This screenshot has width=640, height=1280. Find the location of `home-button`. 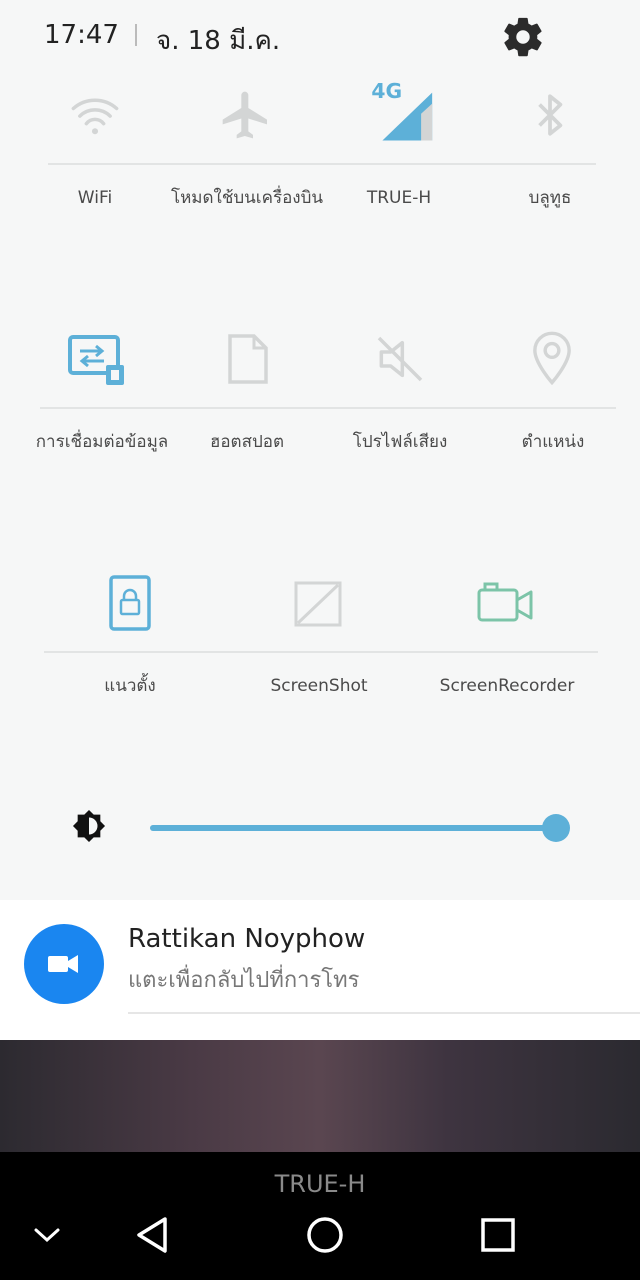

home-button is located at coordinates (325, 1235).